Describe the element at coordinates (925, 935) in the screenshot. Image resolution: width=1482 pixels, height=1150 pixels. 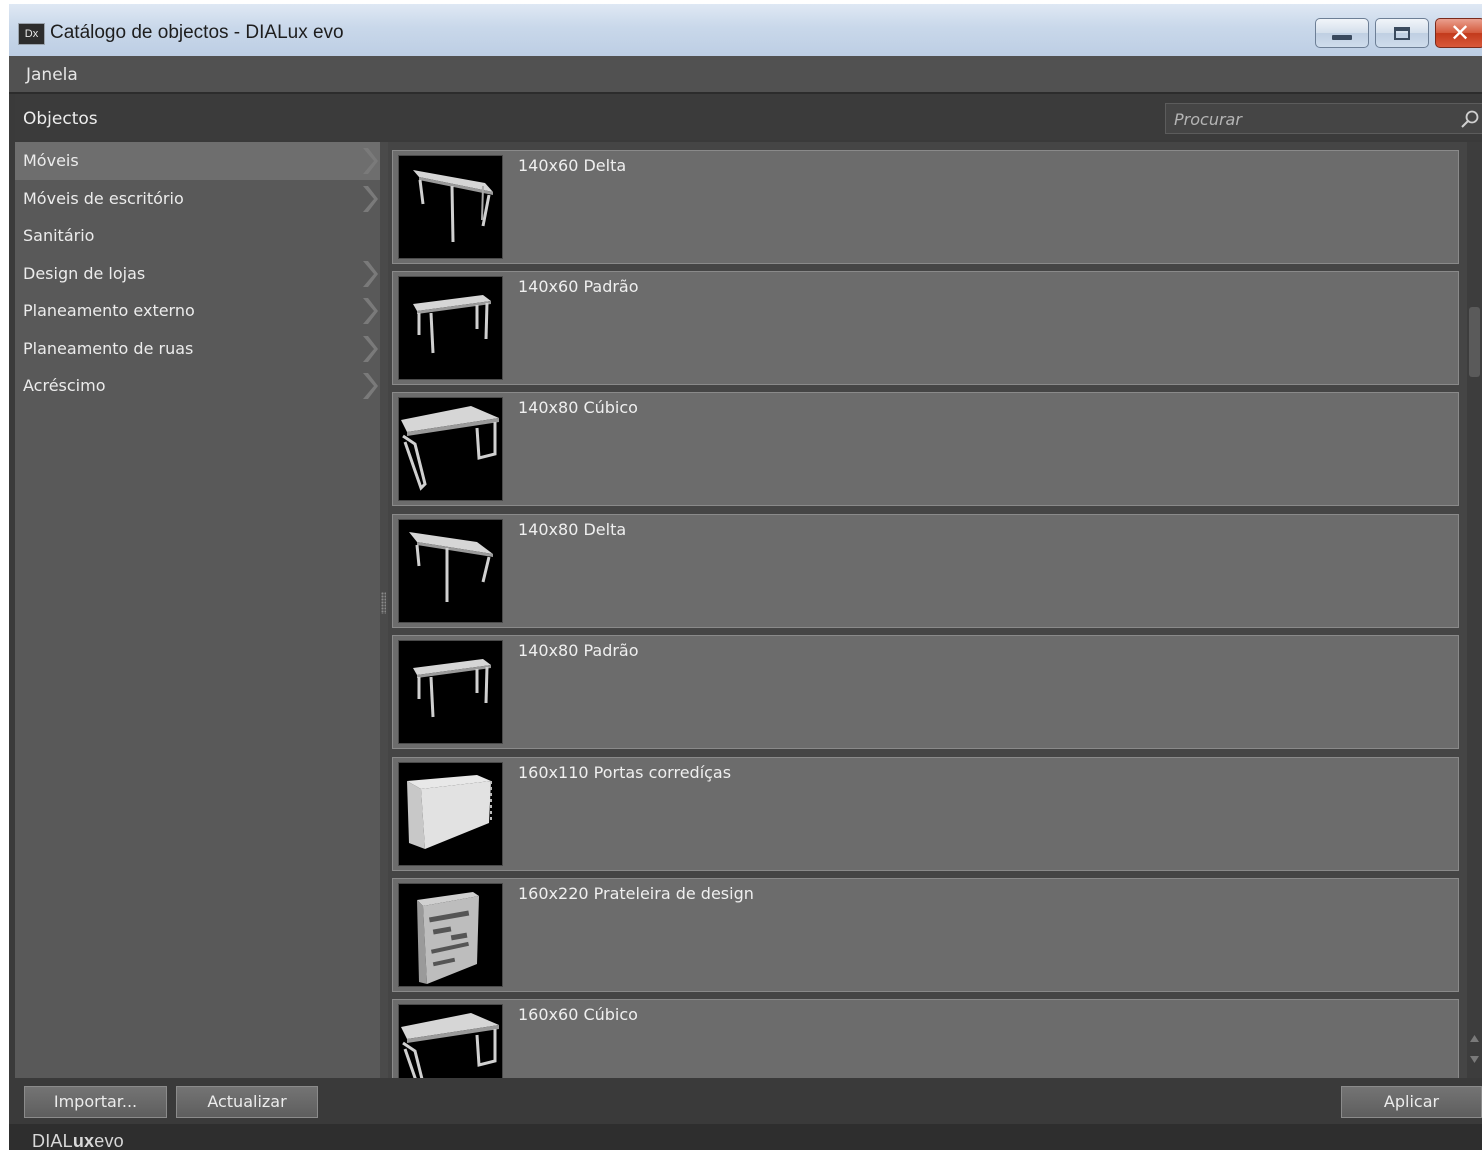
I see `list-item: 160x220 Prateleira de design` at that location.